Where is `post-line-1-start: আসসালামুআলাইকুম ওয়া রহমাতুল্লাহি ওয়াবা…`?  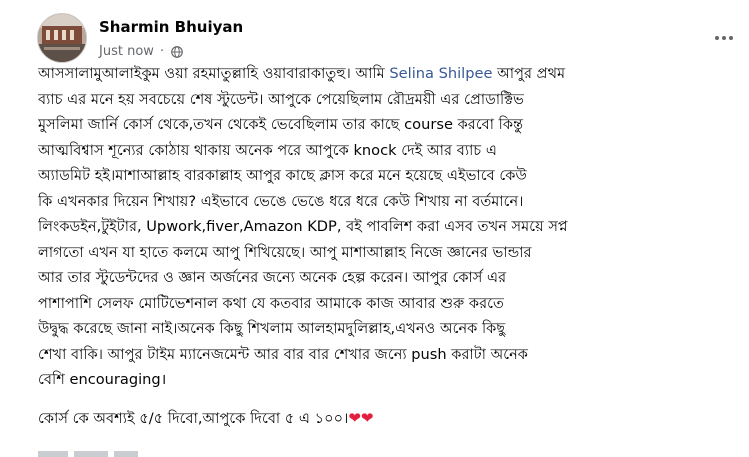
post-line-1-start: আসসালামুআলাইকুম ওয়া রহমাতুল্লাহি ওয়াবা… is located at coordinates (214, 73).